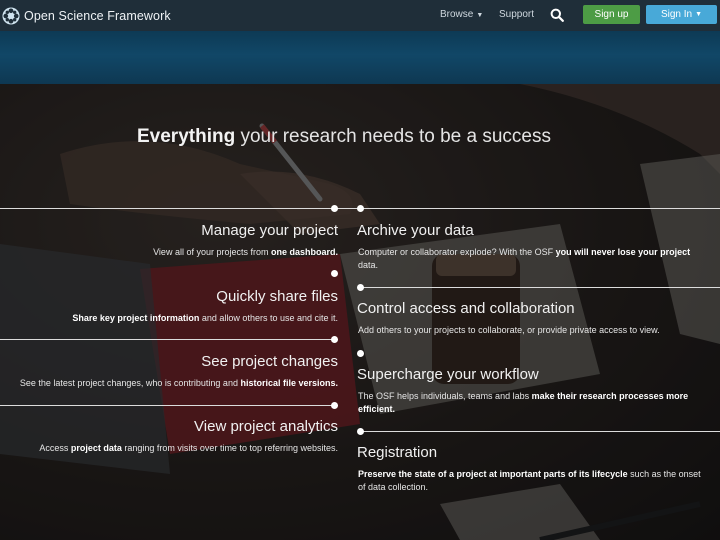  What do you see at coordinates (448, 374) in the screenshot?
I see `feature-title-supercharge-workflow: Supercharge your workflow` at bounding box center [448, 374].